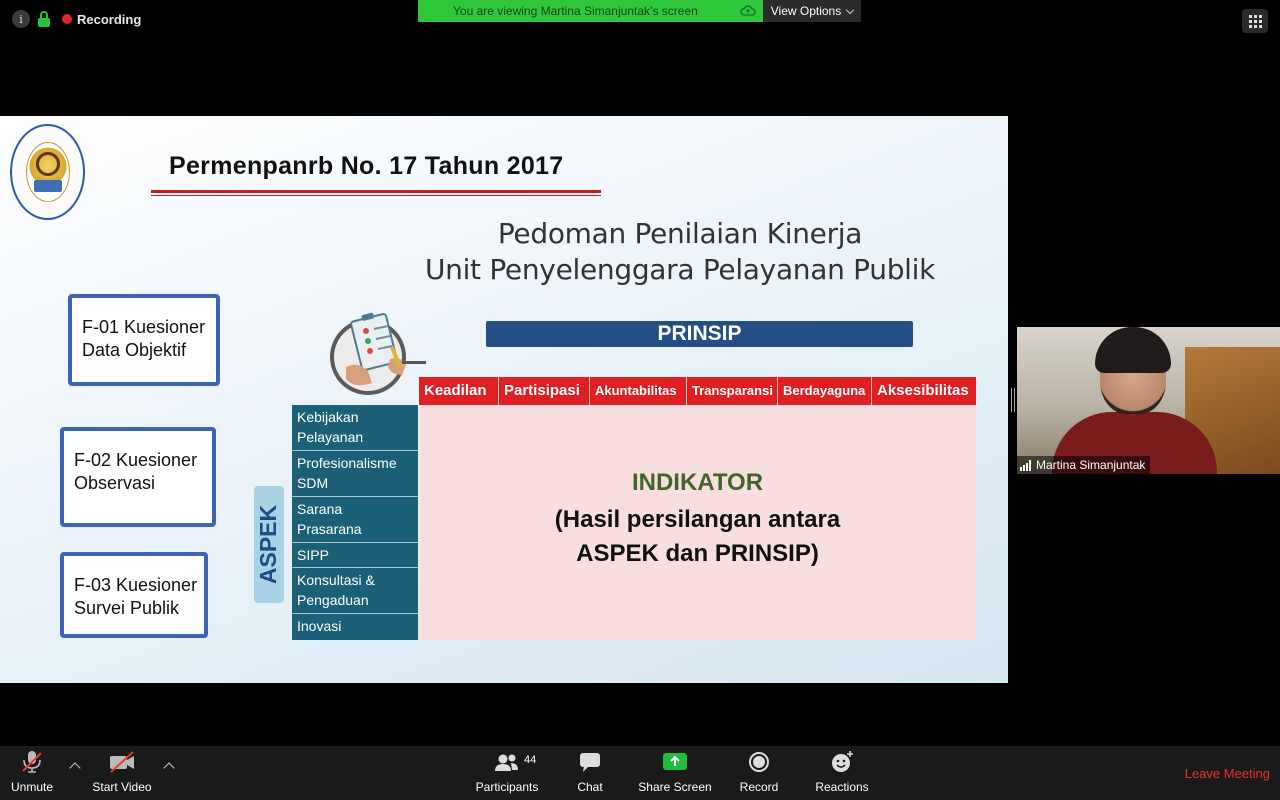 This screenshot has height=800, width=1280. What do you see at coordinates (850, 9) in the screenshot?
I see `chevron-down-icon` at bounding box center [850, 9].